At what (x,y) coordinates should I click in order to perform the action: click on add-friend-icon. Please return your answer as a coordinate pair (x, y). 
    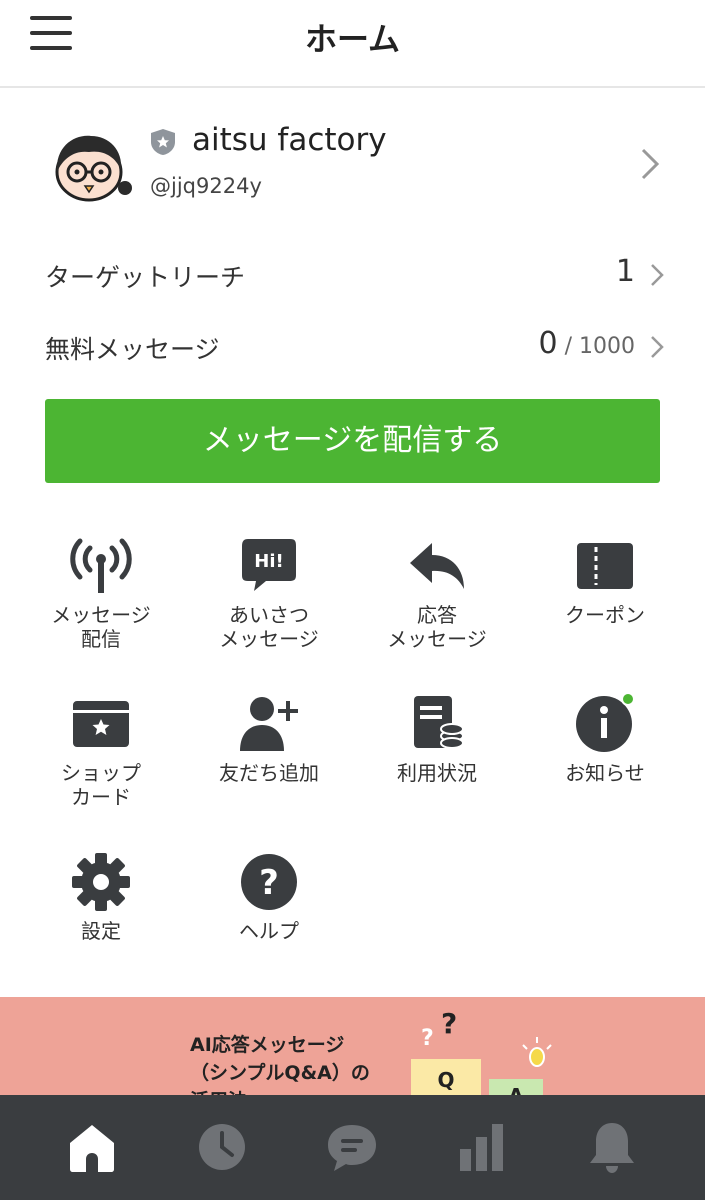
    Looking at the image, I should click on (269, 724).